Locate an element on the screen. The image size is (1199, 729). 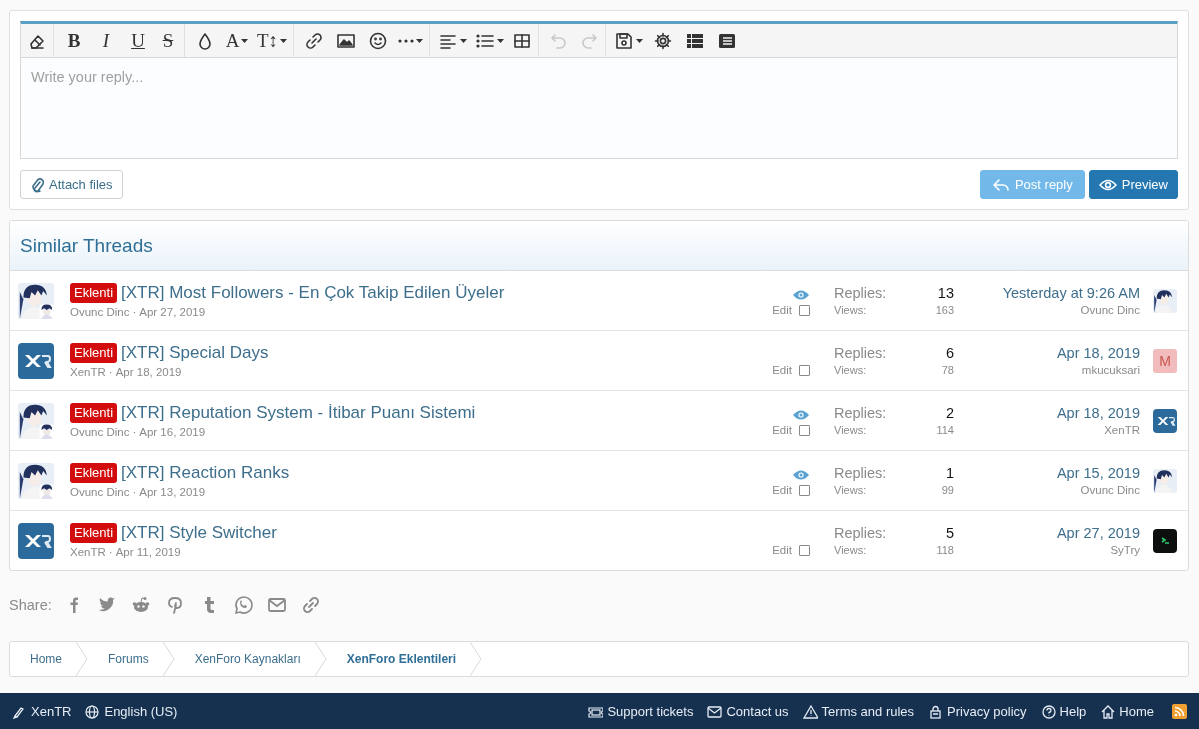
views-count: 118 is located at coordinates (945, 550).